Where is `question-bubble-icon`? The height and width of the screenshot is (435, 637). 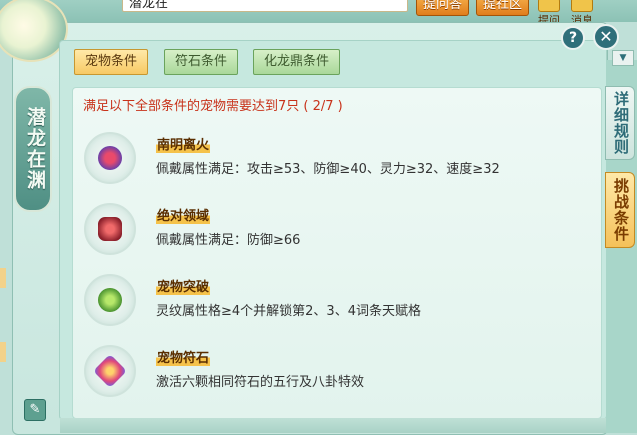
question-bubble-icon is located at coordinates (549, 6).